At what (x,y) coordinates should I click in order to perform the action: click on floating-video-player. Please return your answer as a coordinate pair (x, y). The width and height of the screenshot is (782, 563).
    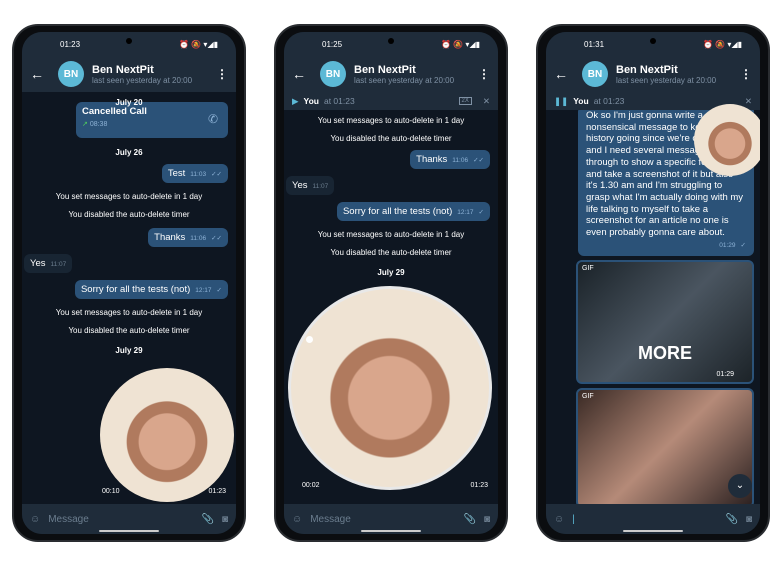
    Looking at the image, I should click on (727, 140).